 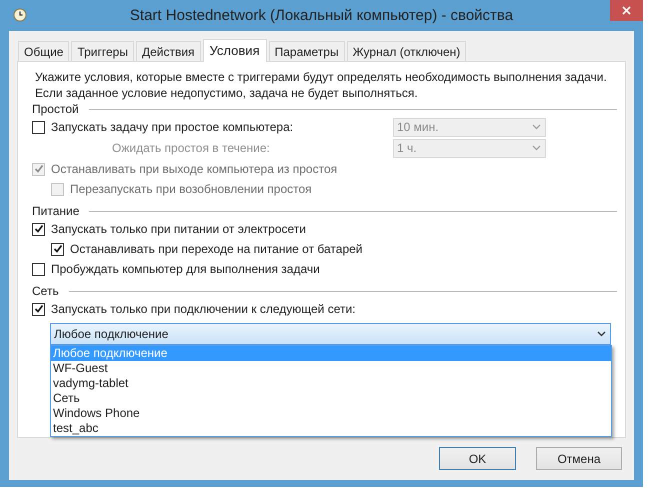 What do you see at coordinates (56, 211) in the screenshot?
I see `section-title: Питание` at bounding box center [56, 211].